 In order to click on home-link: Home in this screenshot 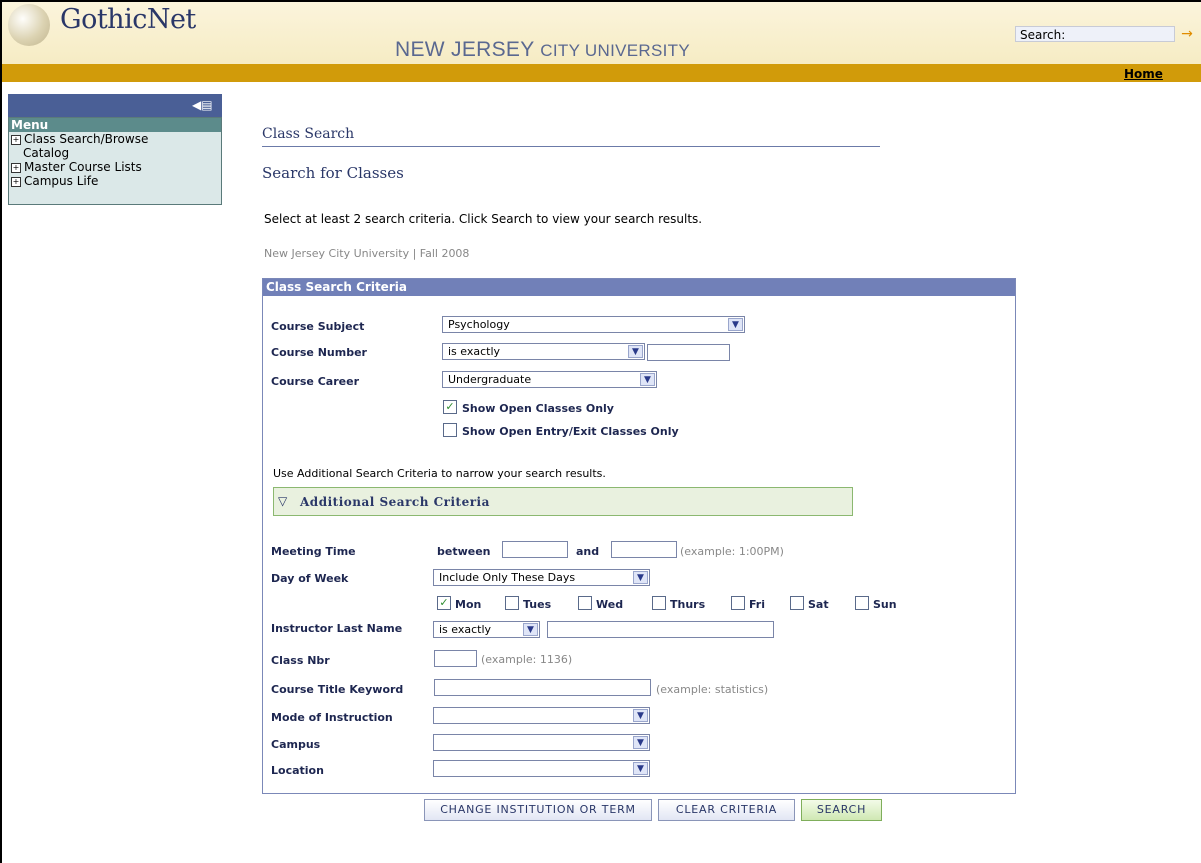, I will do `click(1143, 74)`.